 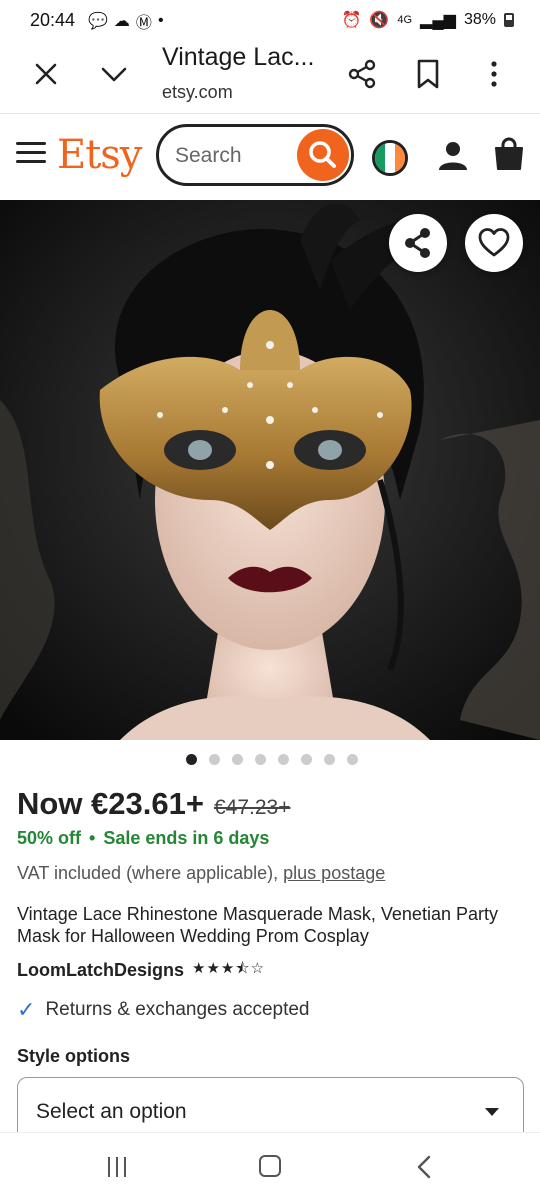 I want to click on shop-name-link: LoomLatchDesigns, so click(x=100, y=970).